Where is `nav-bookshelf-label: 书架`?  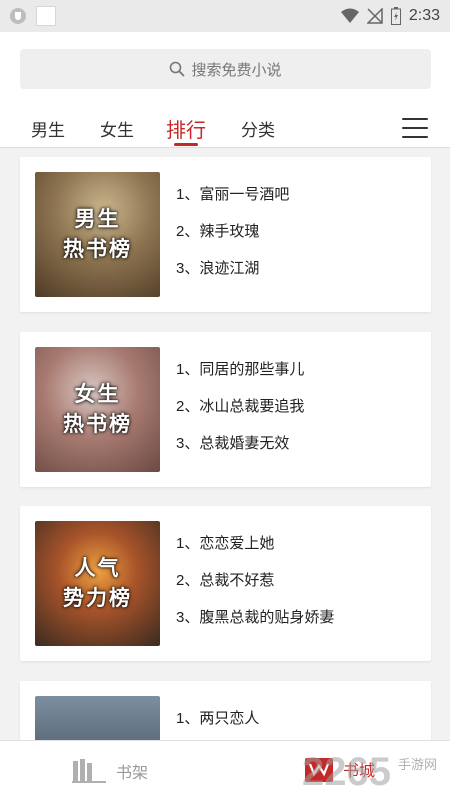
nav-bookshelf-label: 书架 is located at coordinates (132, 773).